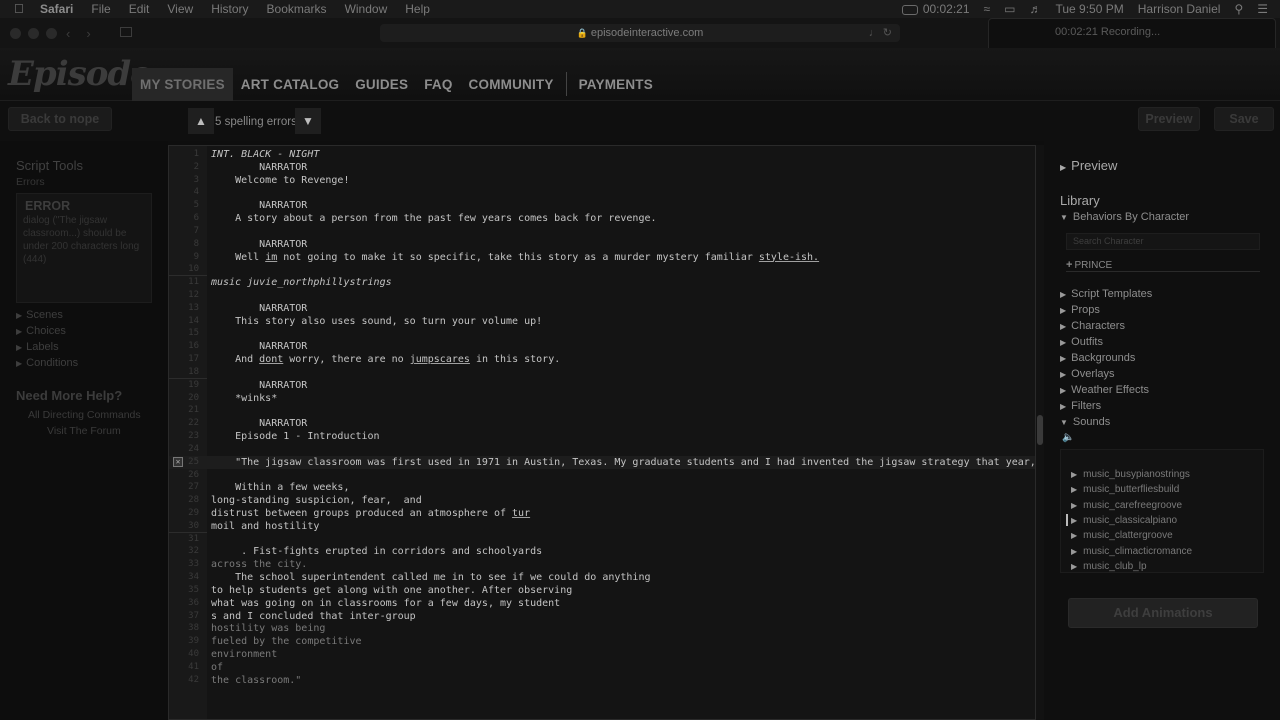  I want to click on editor-line: 33 across the city., so click(602, 564).